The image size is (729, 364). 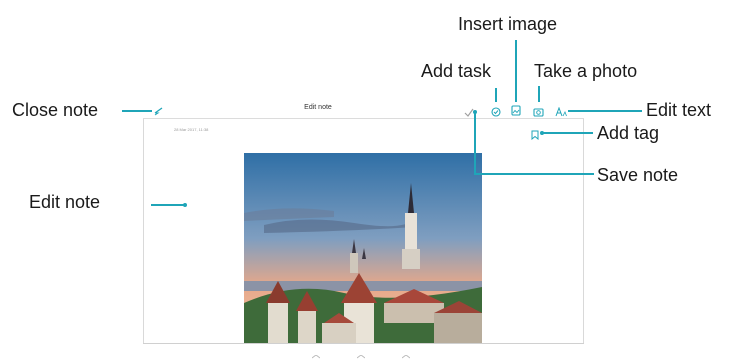 I want to click on bookmark-icon, so click(x=535, y=134).